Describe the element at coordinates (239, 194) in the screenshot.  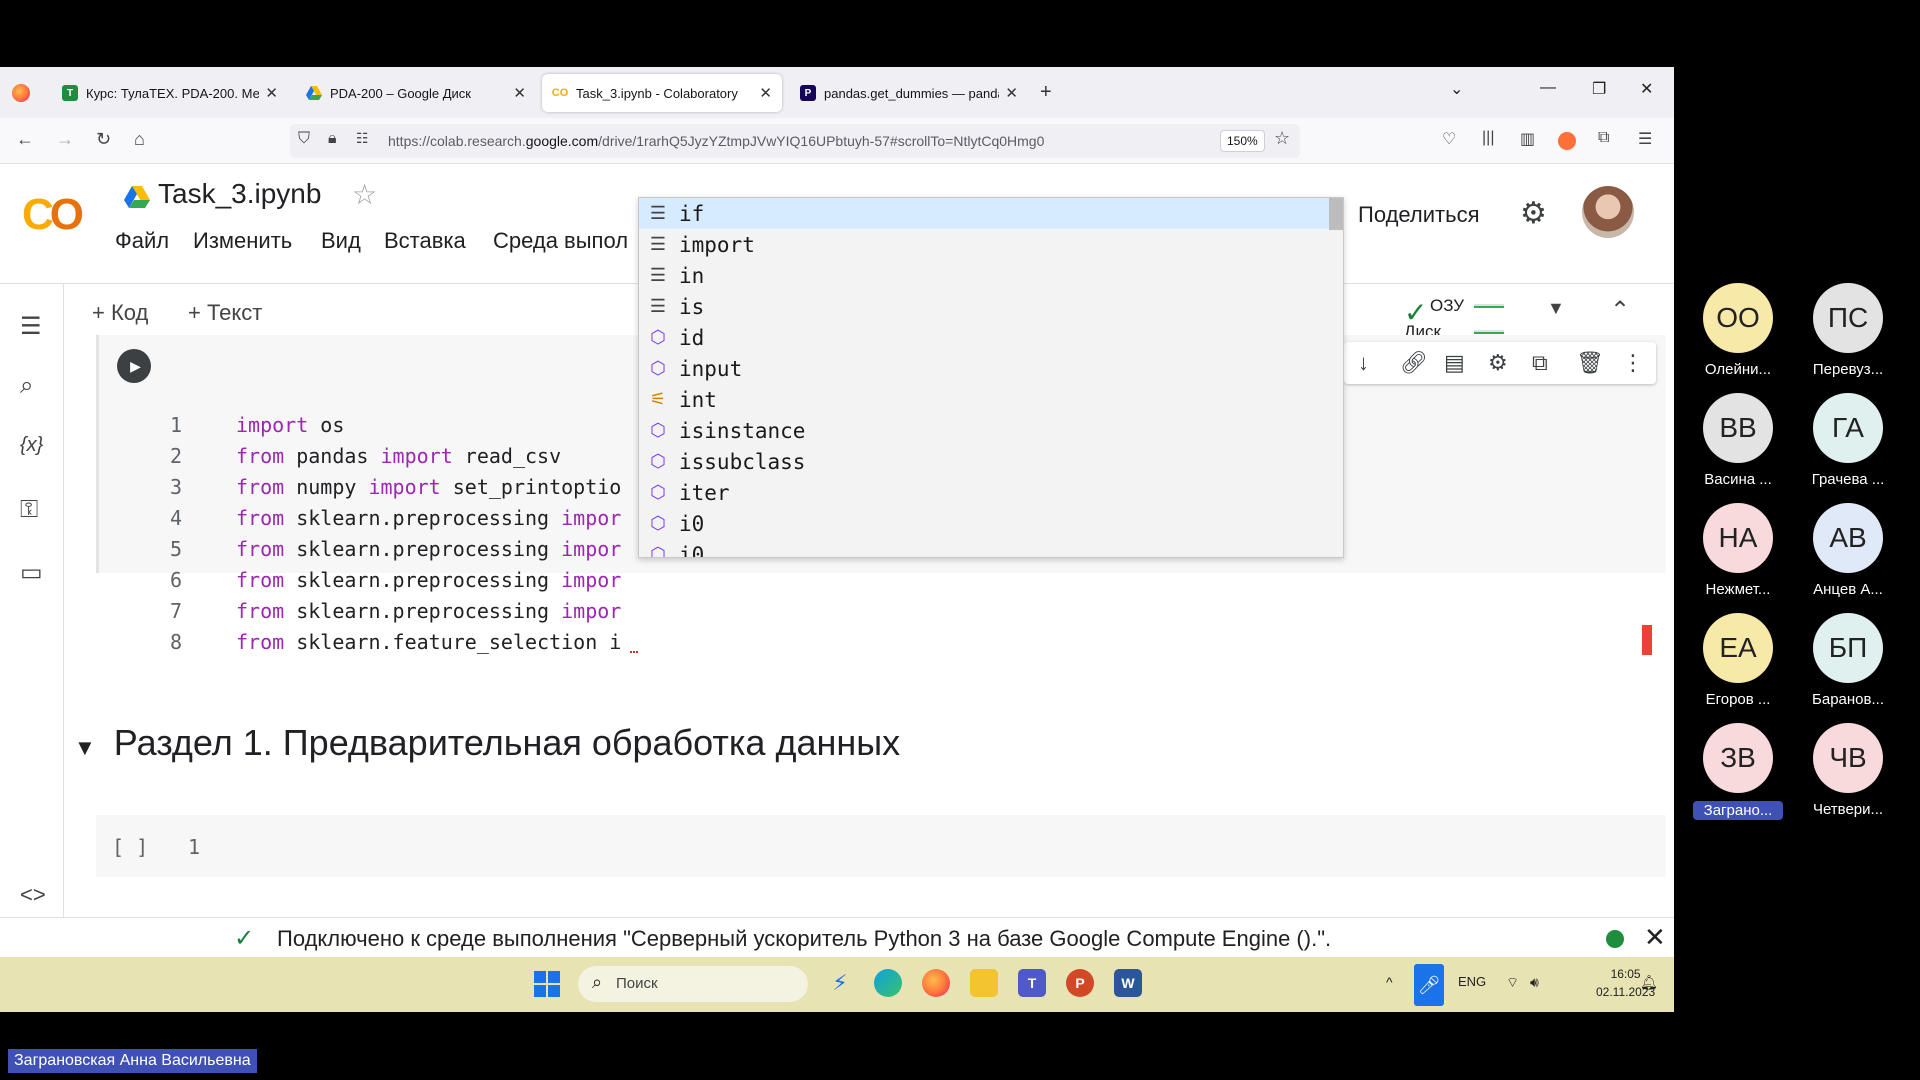
I see `notebook-title: Task_3.ipynb` at that location.